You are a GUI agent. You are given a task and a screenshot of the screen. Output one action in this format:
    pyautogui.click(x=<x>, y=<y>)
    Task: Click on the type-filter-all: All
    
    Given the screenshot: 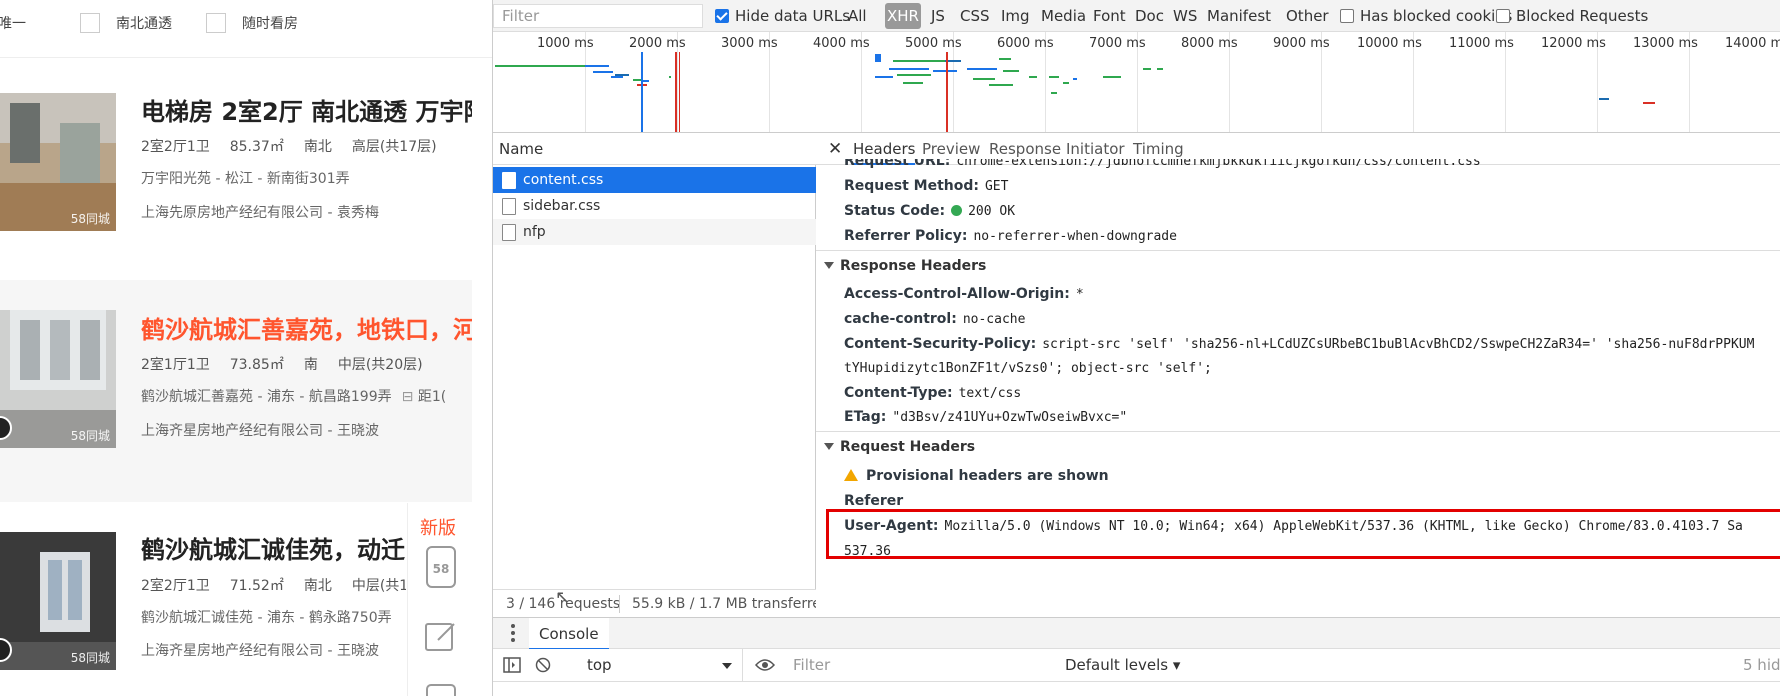 What is the action you would take?
    pyautogui.click(x=857, y=16)
    